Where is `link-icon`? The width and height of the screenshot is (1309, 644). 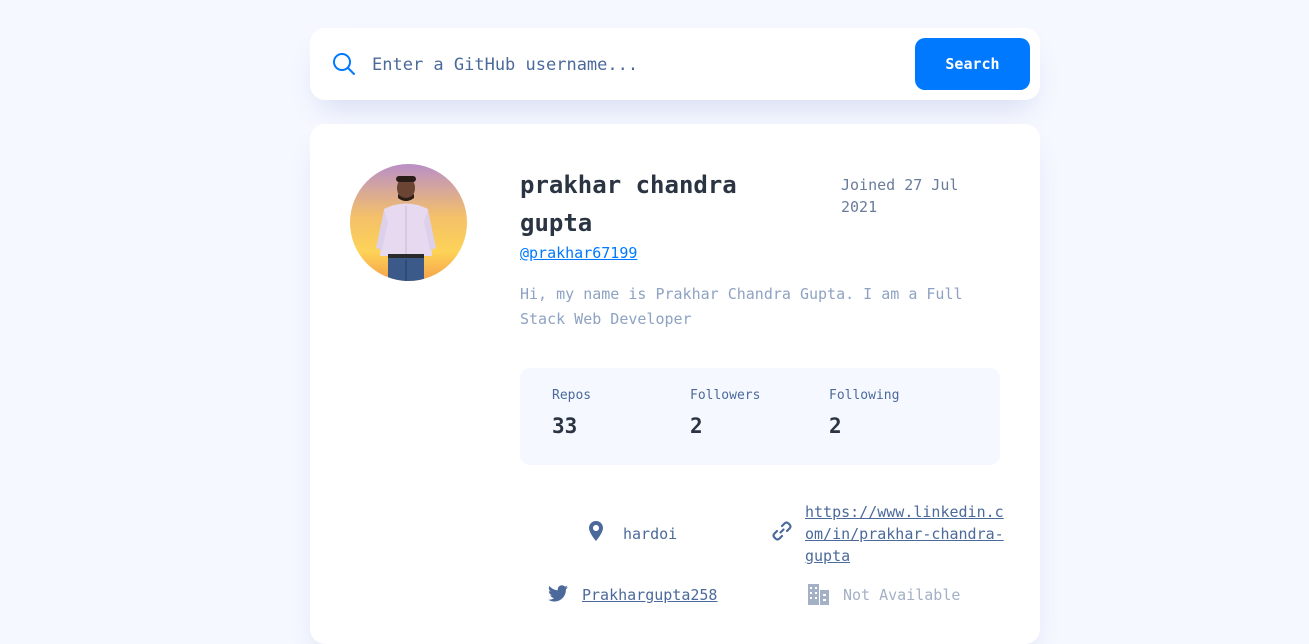
link-icon is located at coordinates (782, 531).